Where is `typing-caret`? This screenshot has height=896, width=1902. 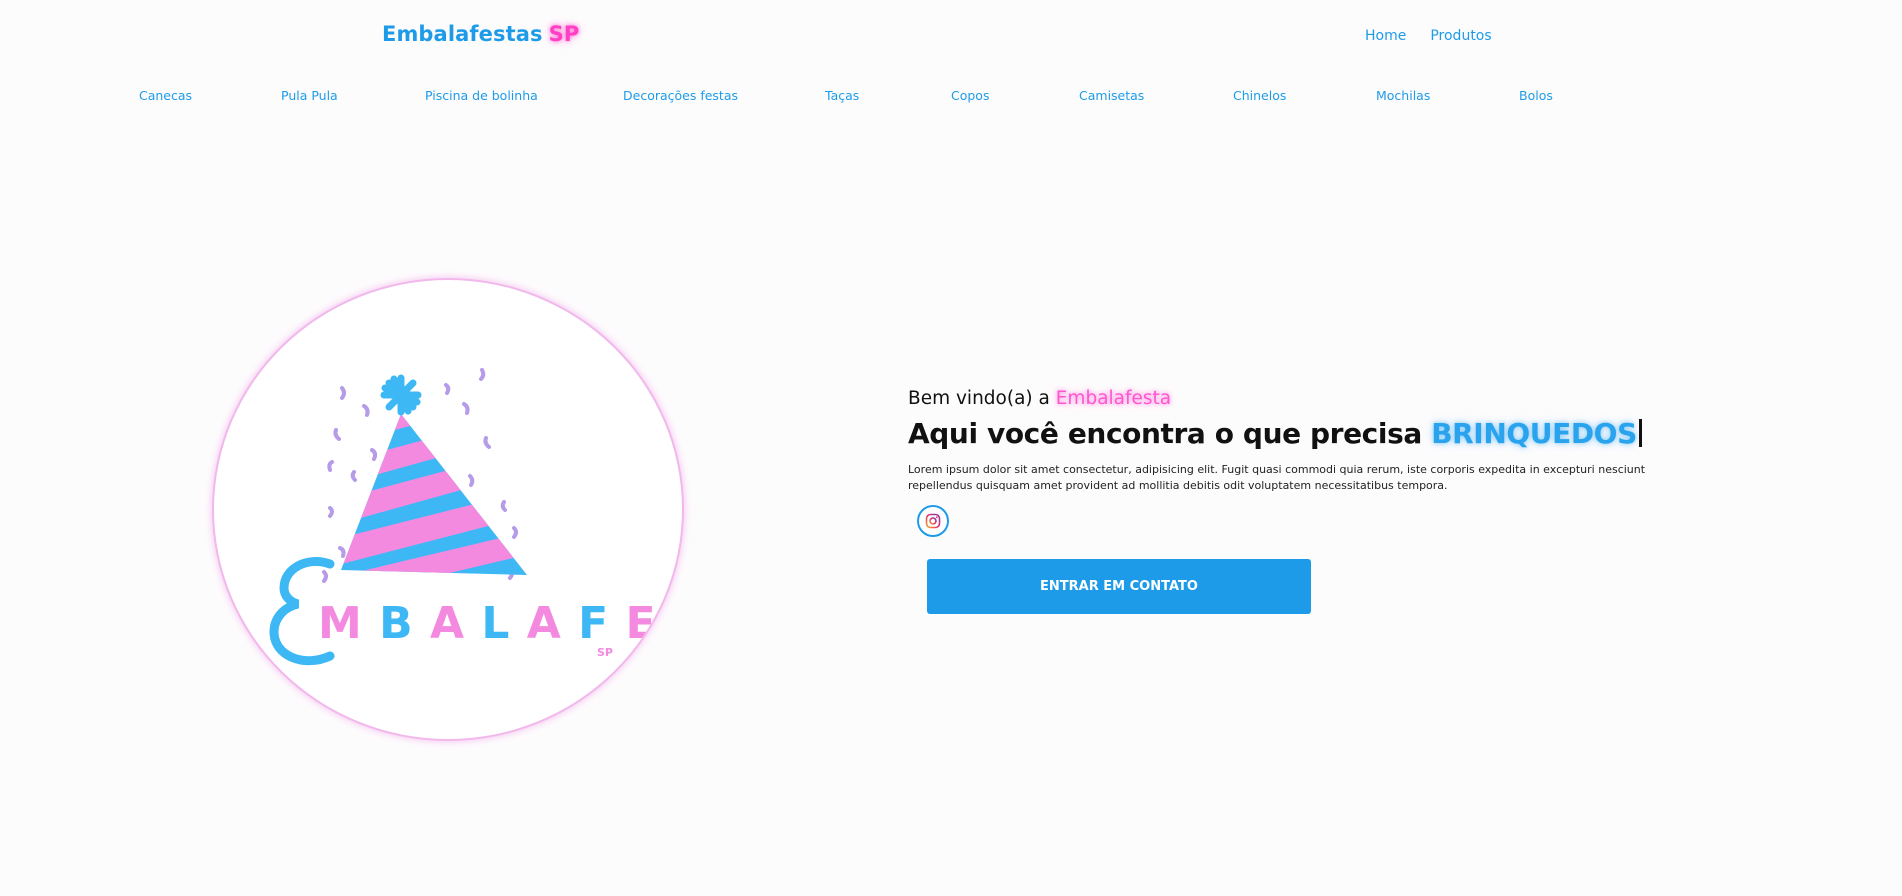
typing-caret is located at coordinates (1640, 433).